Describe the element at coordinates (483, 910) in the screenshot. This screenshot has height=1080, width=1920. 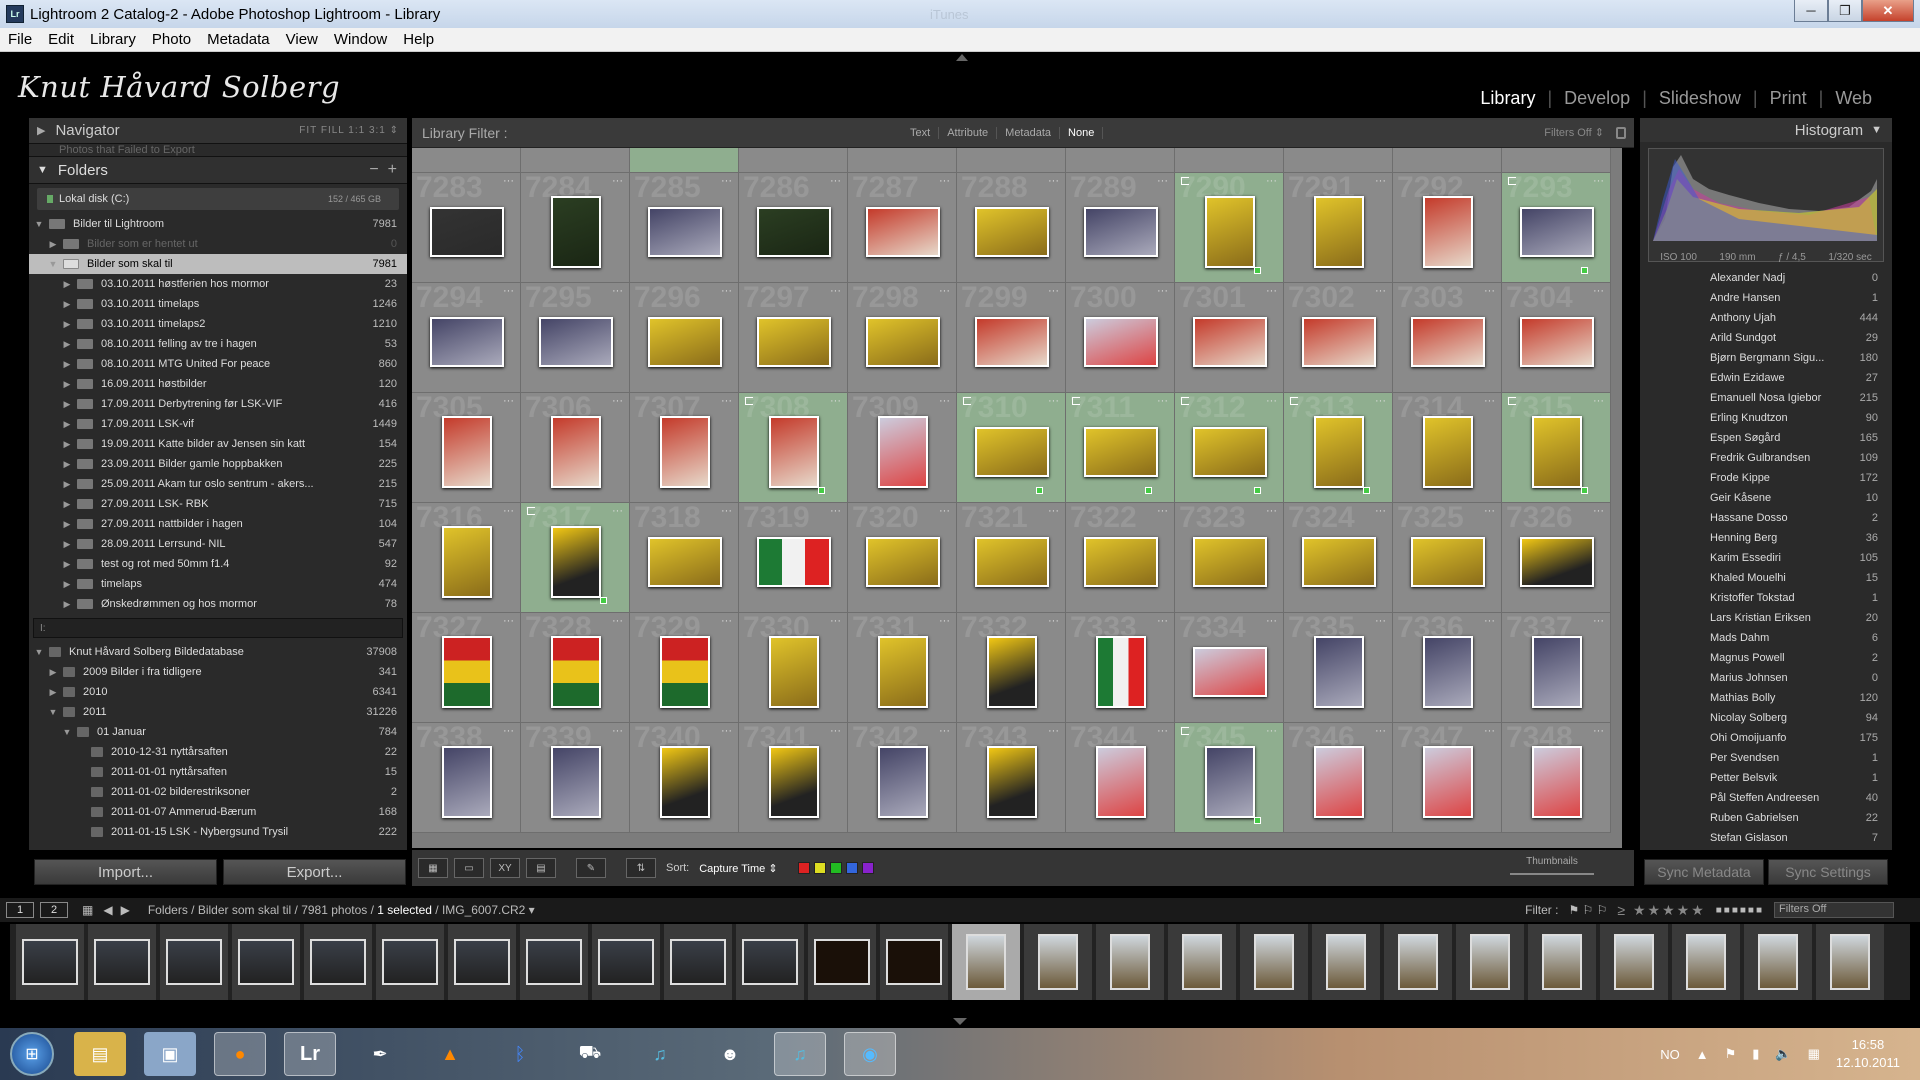
I see `selected-file: / IMG_6007.CR2 ▾` at that location.